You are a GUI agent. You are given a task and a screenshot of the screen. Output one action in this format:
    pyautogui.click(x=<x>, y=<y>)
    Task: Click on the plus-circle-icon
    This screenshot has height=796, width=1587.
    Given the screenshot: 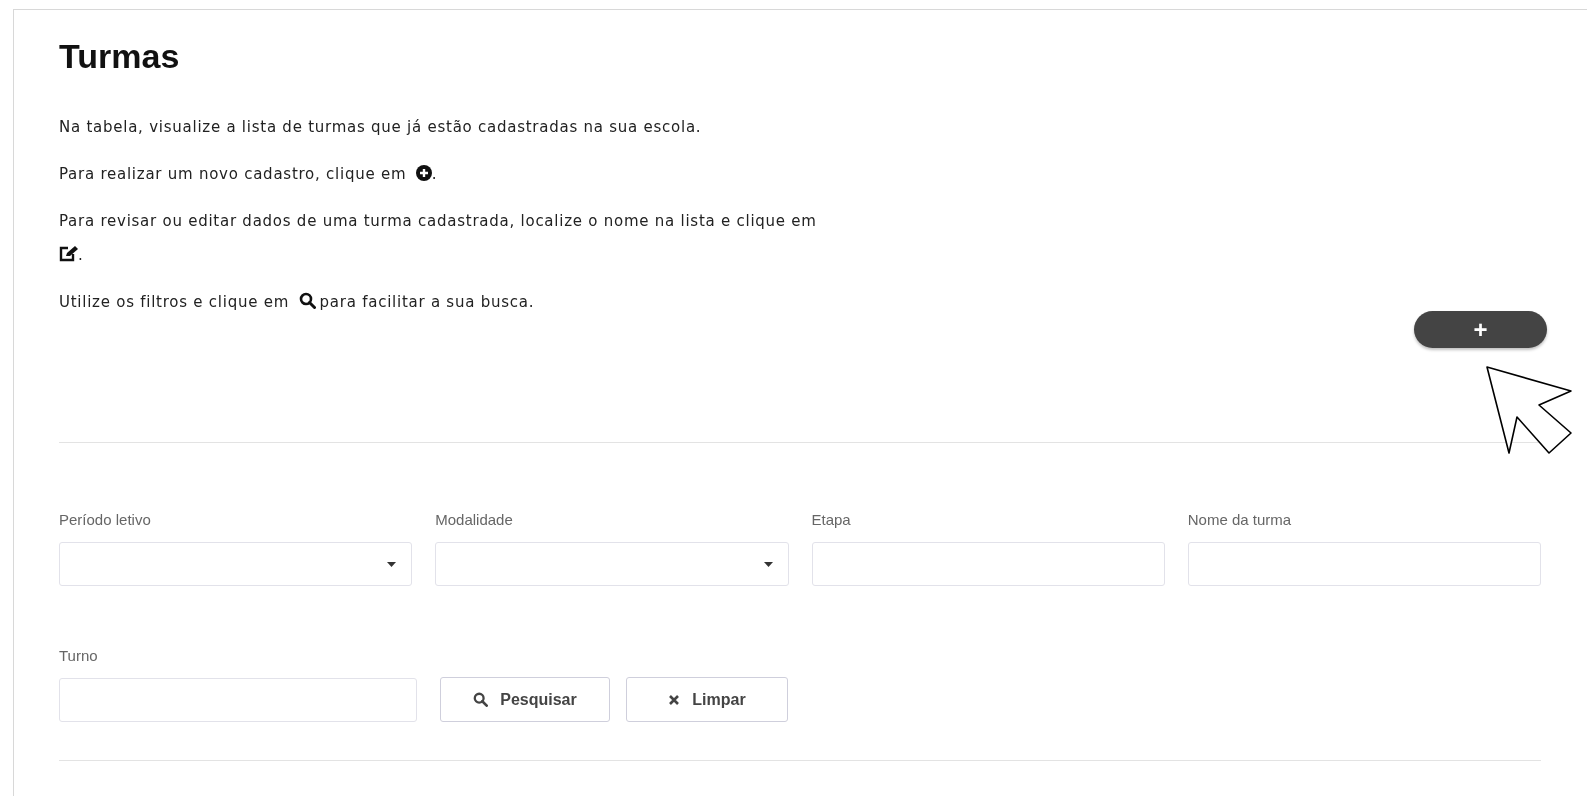 What is the action you would take?
    pyautogui.click(x=423, y=173)
    